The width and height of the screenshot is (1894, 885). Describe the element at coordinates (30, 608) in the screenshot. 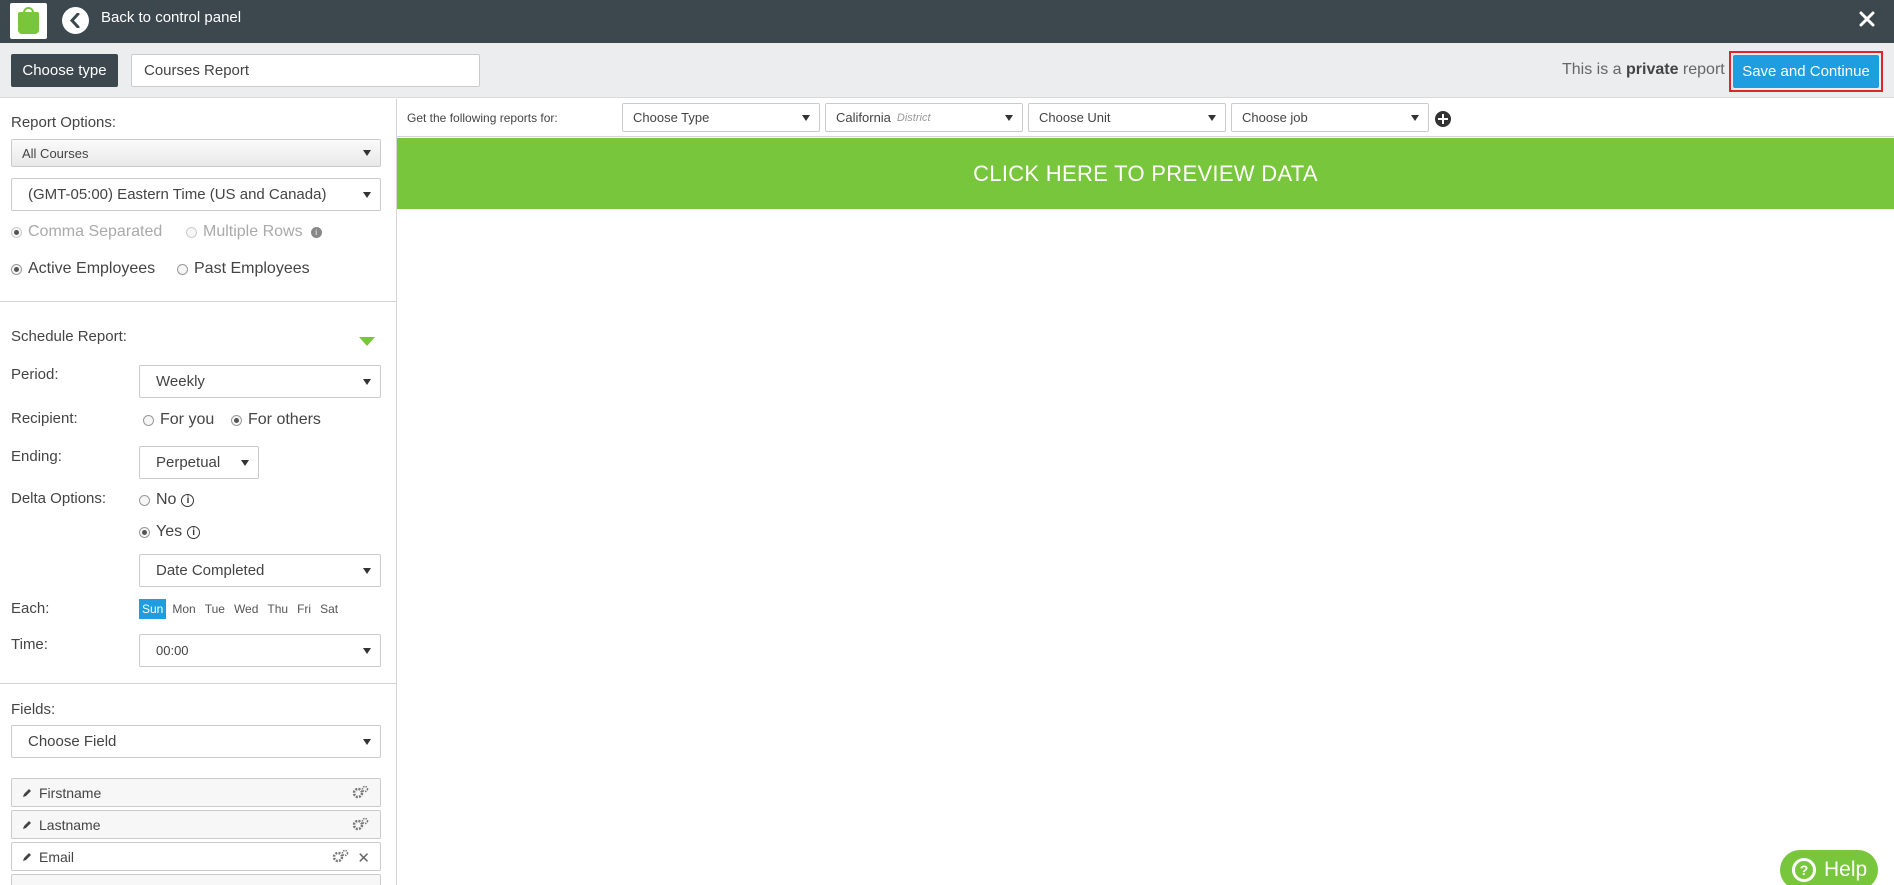

I see `each-label: Each:` at that location.